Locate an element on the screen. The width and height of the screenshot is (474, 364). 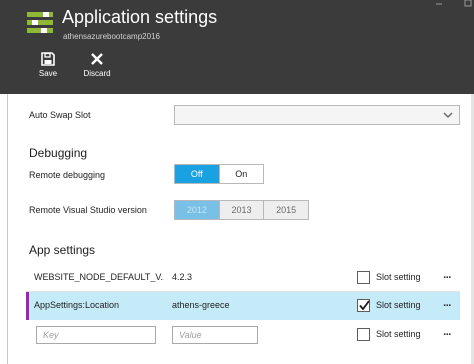
selection-accent-bar is located at coordinates (27, 306).